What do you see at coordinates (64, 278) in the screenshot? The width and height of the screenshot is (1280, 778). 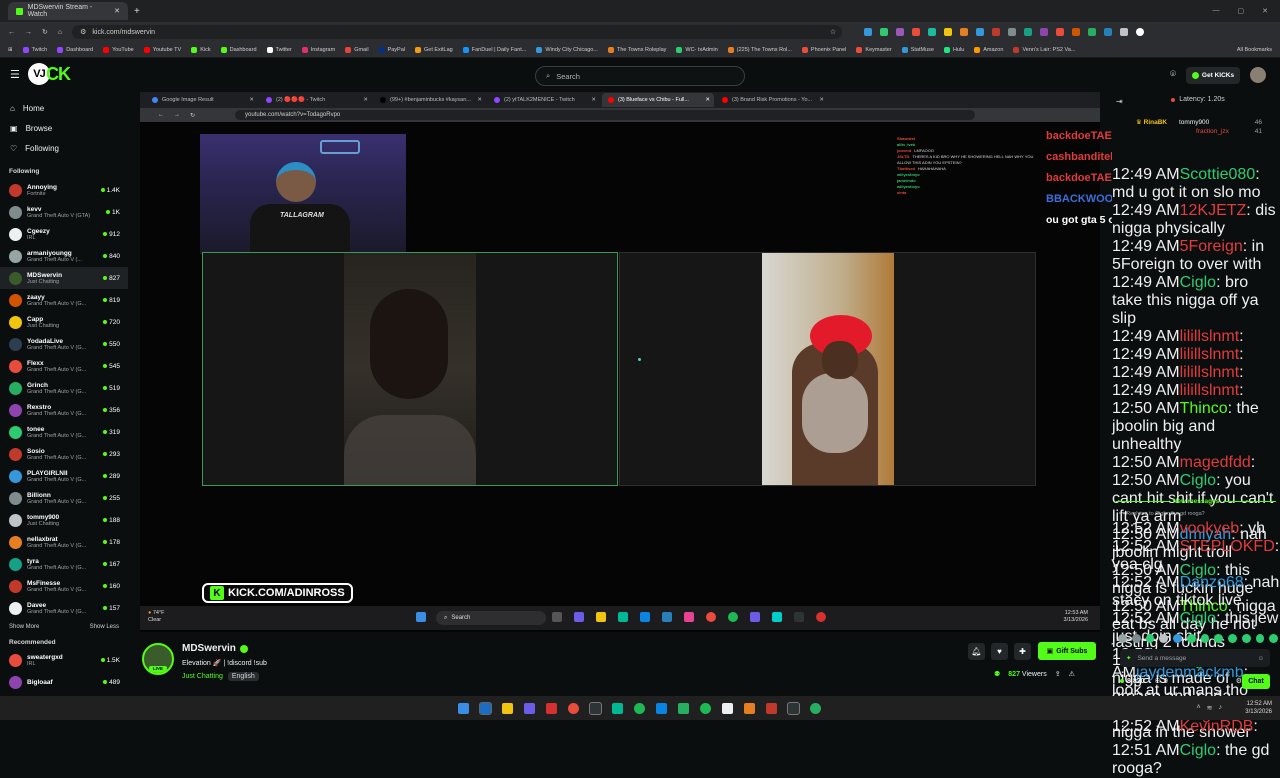 I see `sidebar-channel-mdswervin: MDSwervin Just Chatting 827` at bounding box center [64, 278].